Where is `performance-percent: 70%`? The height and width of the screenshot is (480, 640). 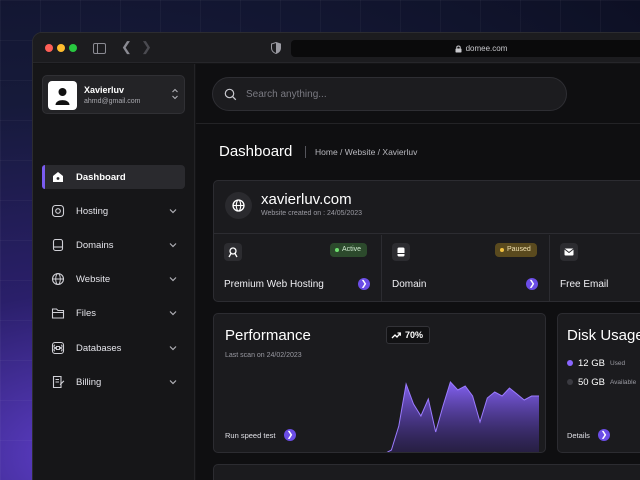 performance-percent: 70% is located at coordinates (414, 335).